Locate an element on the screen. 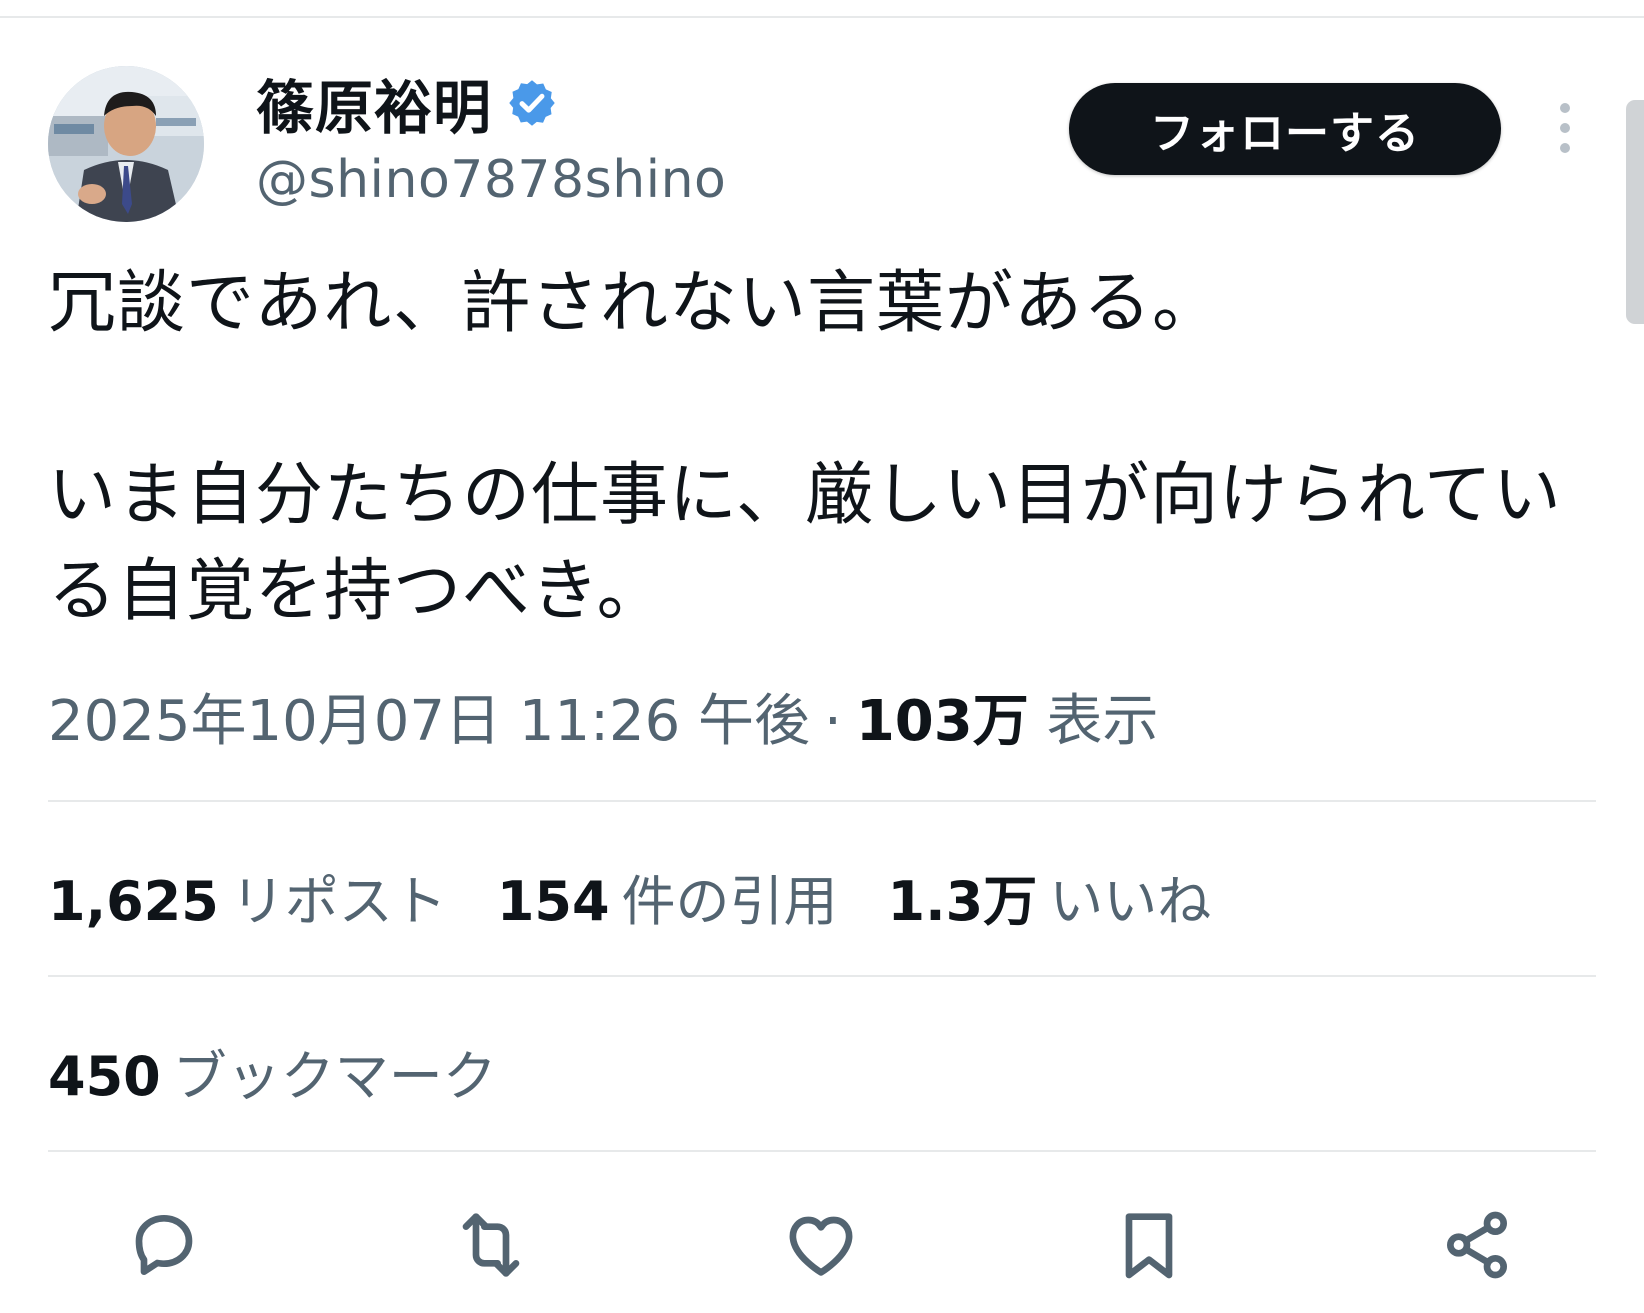  quotes-stat: 154 件の引用 is located at coordinates (667, 896).